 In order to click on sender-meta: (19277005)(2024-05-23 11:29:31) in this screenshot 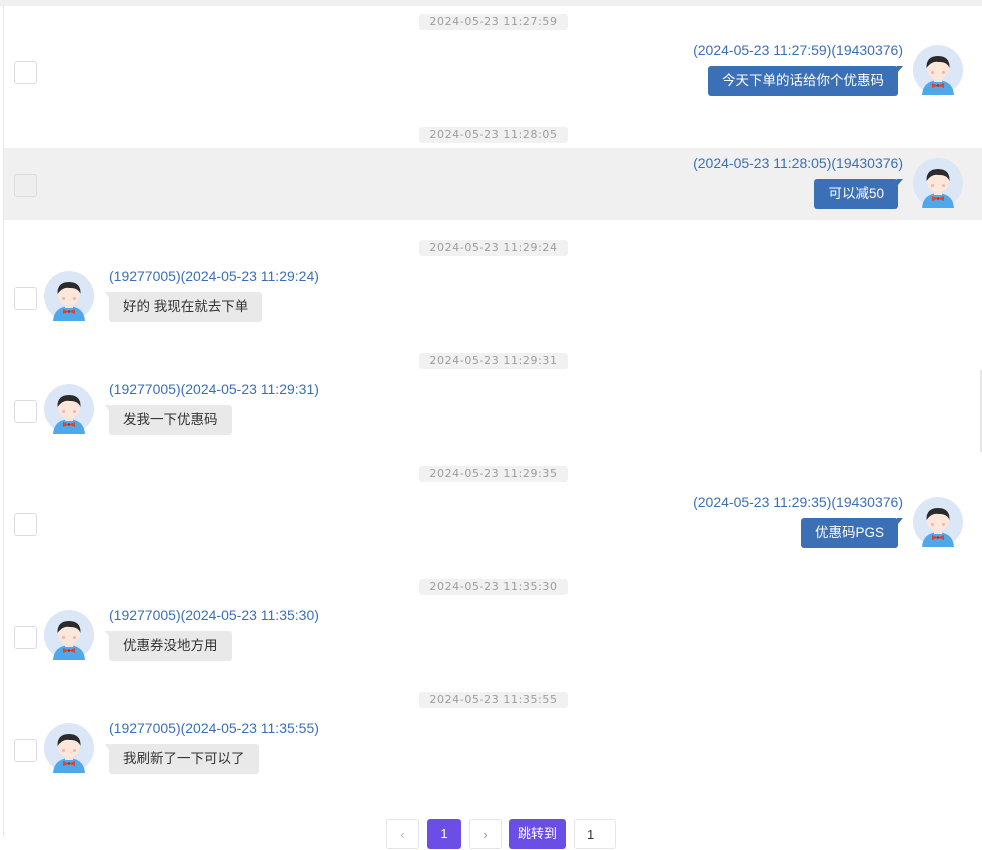, I will do `click(214, 389)`.